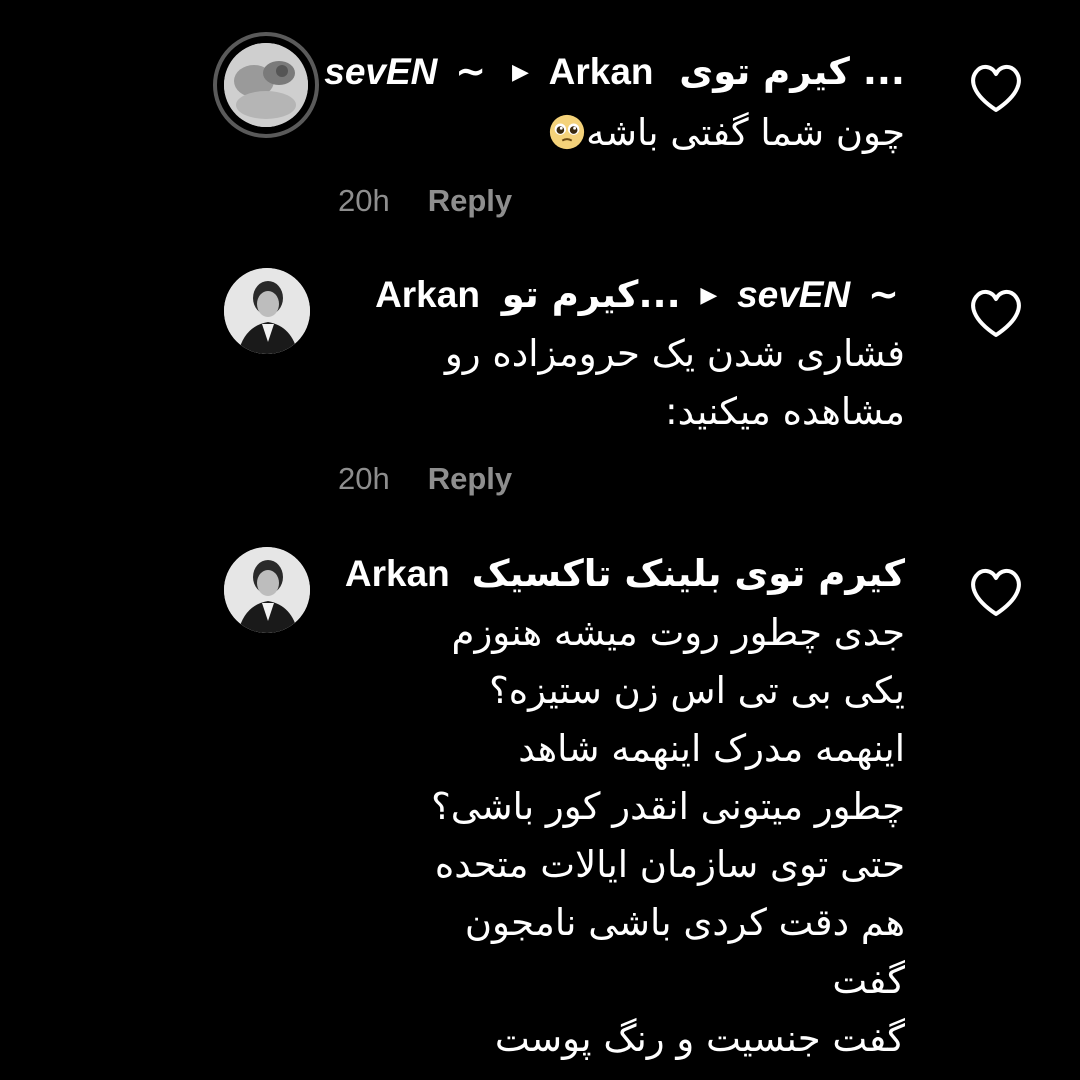 This screenshot has width=1080, height=1080. What do you see at coordinates (567, 132) in the screenshot?
I see `pleading-face-emoji` at bounding box center [567, 132].